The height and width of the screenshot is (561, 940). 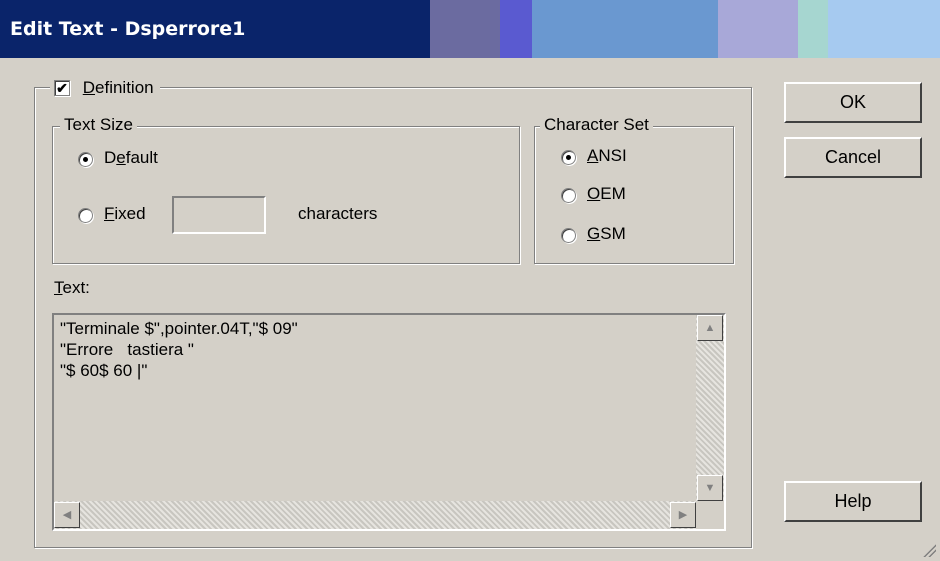 I want to click on default-size-radio, so click(x=85, y=159).